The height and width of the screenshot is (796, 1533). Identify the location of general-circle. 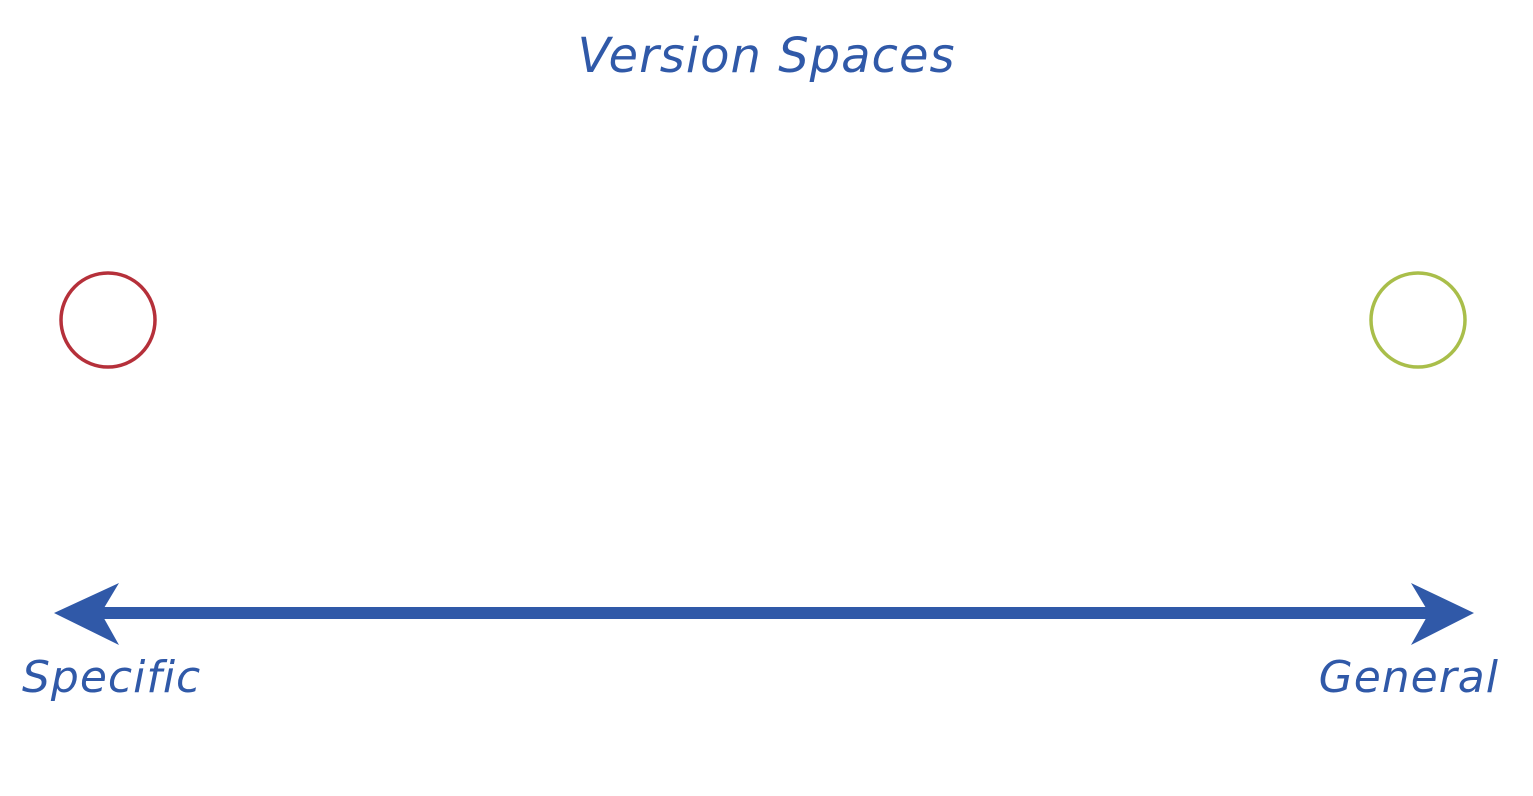
(1418, 320).